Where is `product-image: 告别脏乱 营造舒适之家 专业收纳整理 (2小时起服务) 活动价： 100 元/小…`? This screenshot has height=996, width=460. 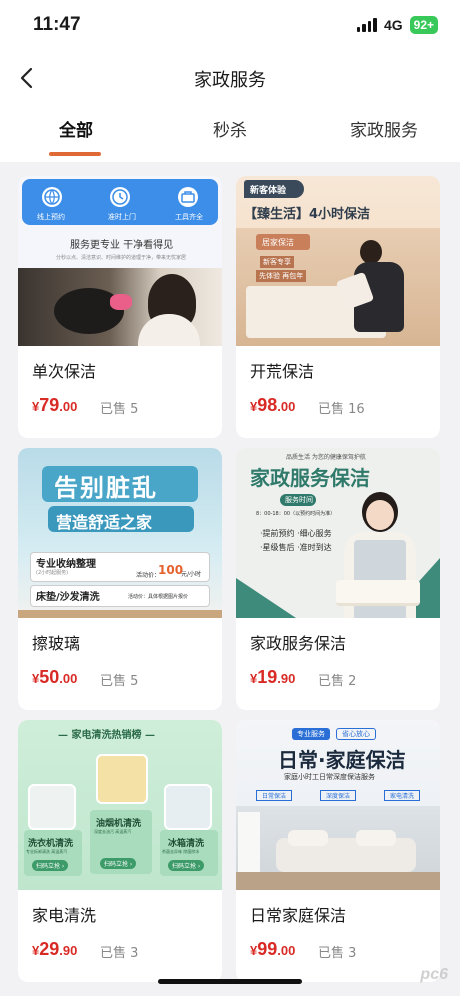
product-image: 告别脏乱 营造舒适之家 专业收纳整理 (2小时起服务) 活动价： 100 元/小… is located at coordinates (120, 533).